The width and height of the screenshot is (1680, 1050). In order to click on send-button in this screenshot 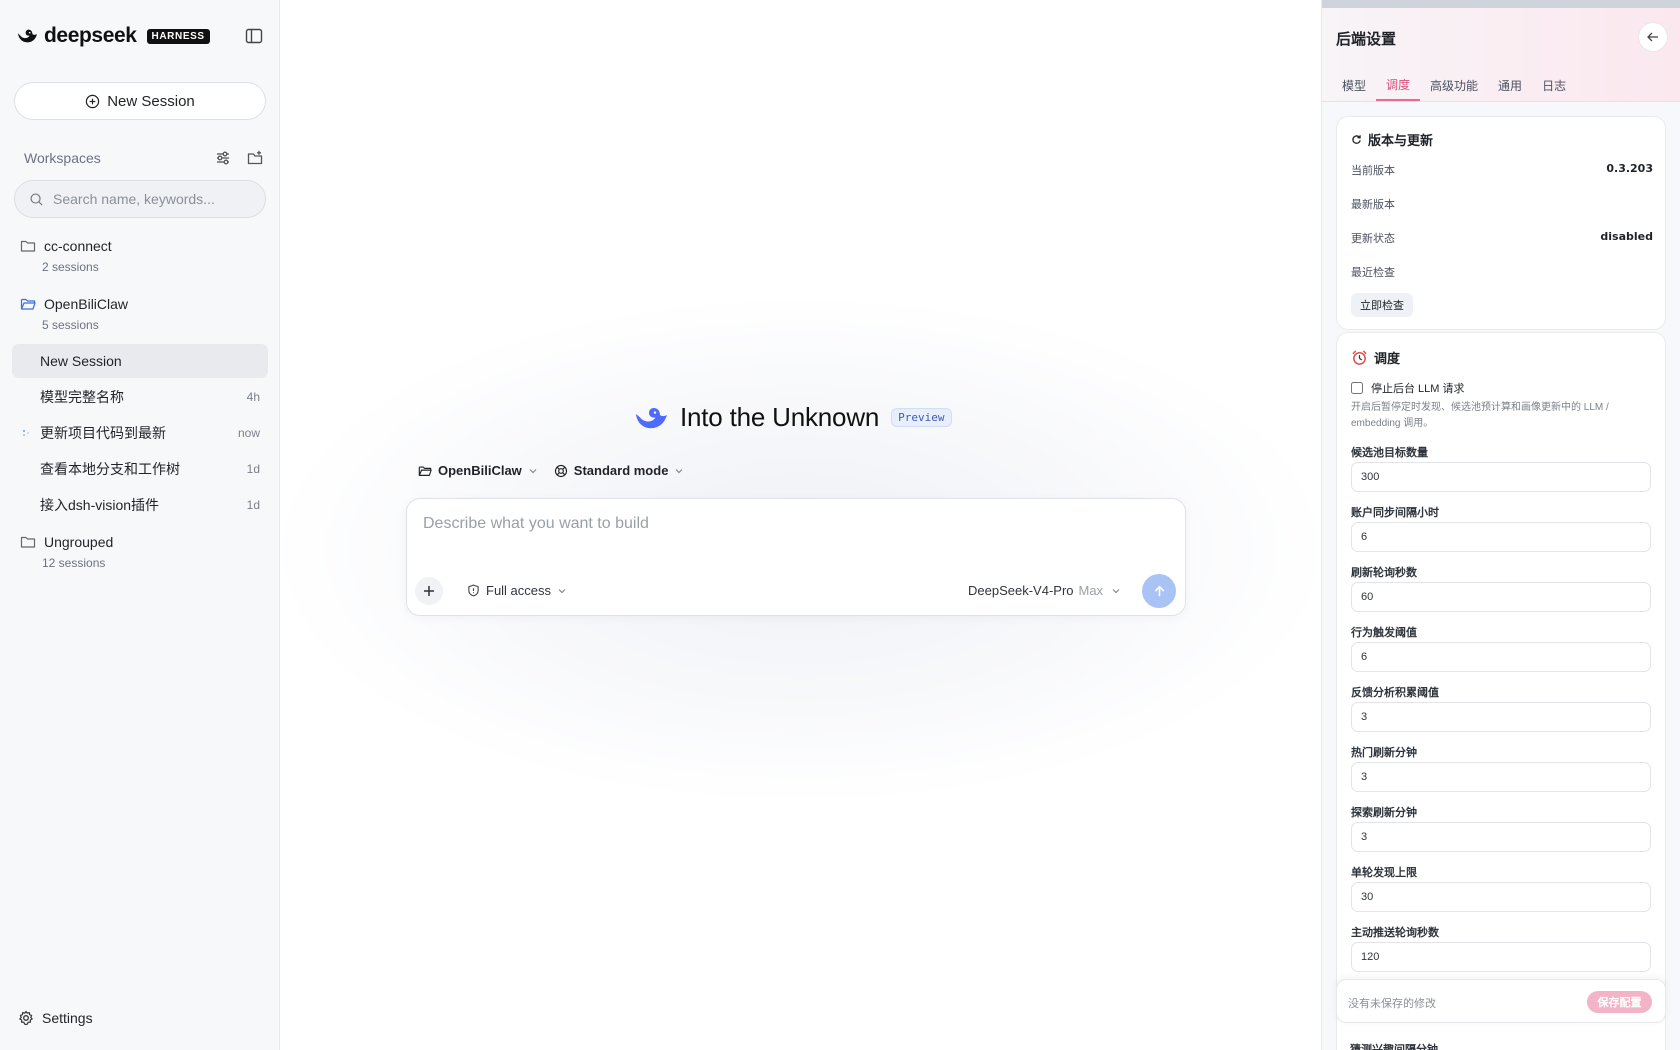, I will do `click(1159, 591)`.